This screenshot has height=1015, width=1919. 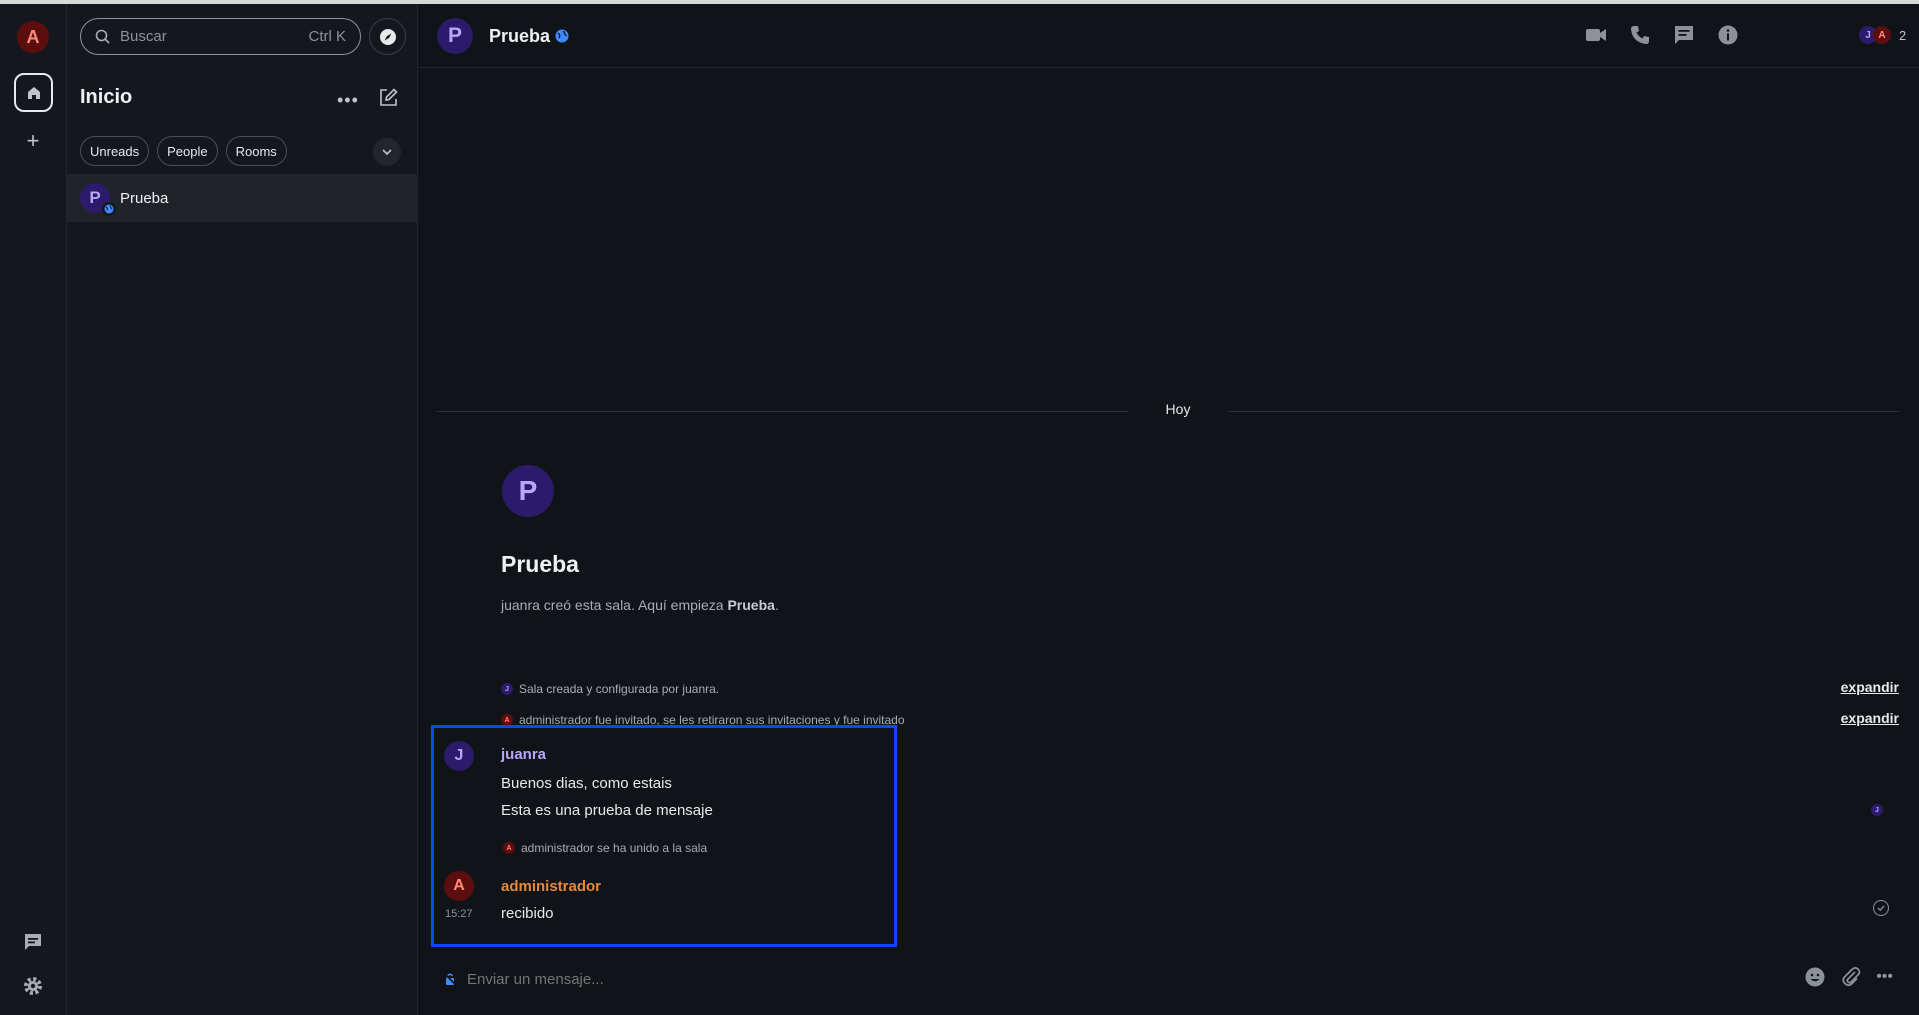 I want to click on voice-call-button, so click(x=1640, y=35).